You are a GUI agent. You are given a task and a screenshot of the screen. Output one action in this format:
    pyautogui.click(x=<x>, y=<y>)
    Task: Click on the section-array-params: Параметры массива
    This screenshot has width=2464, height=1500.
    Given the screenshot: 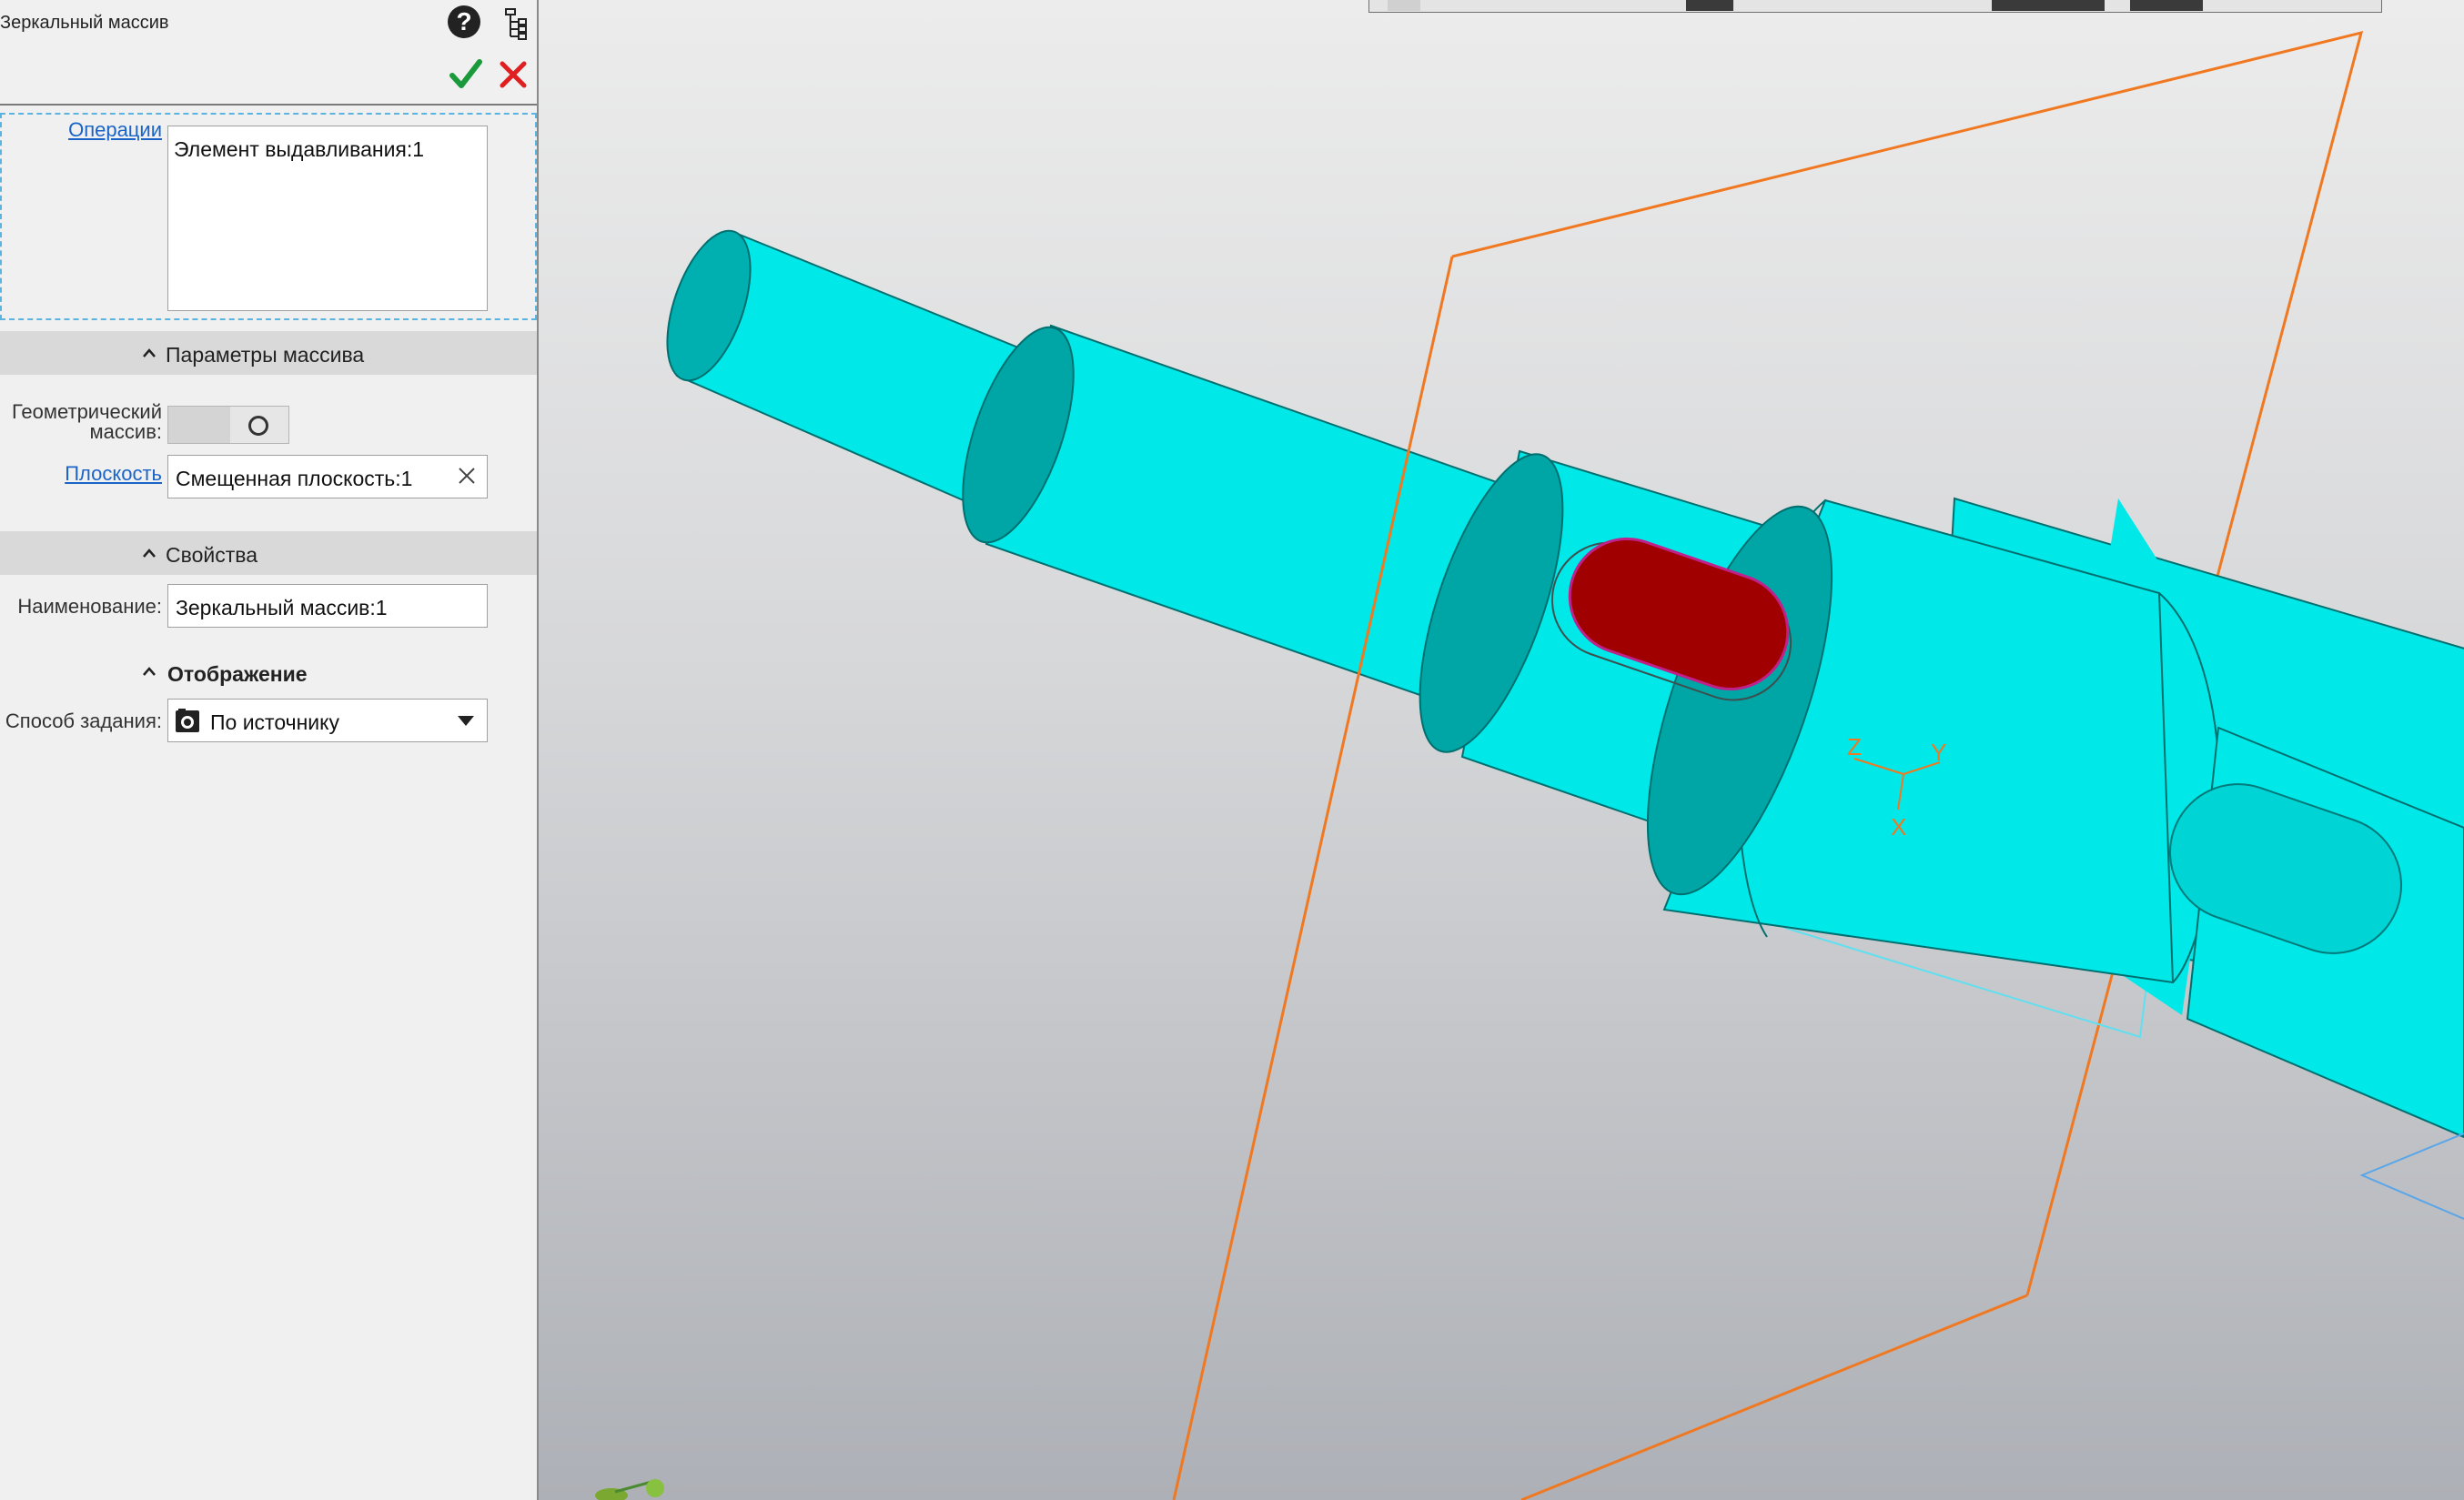 What is the action you would take?
    pyautogui.click(x=269, y=353)
    